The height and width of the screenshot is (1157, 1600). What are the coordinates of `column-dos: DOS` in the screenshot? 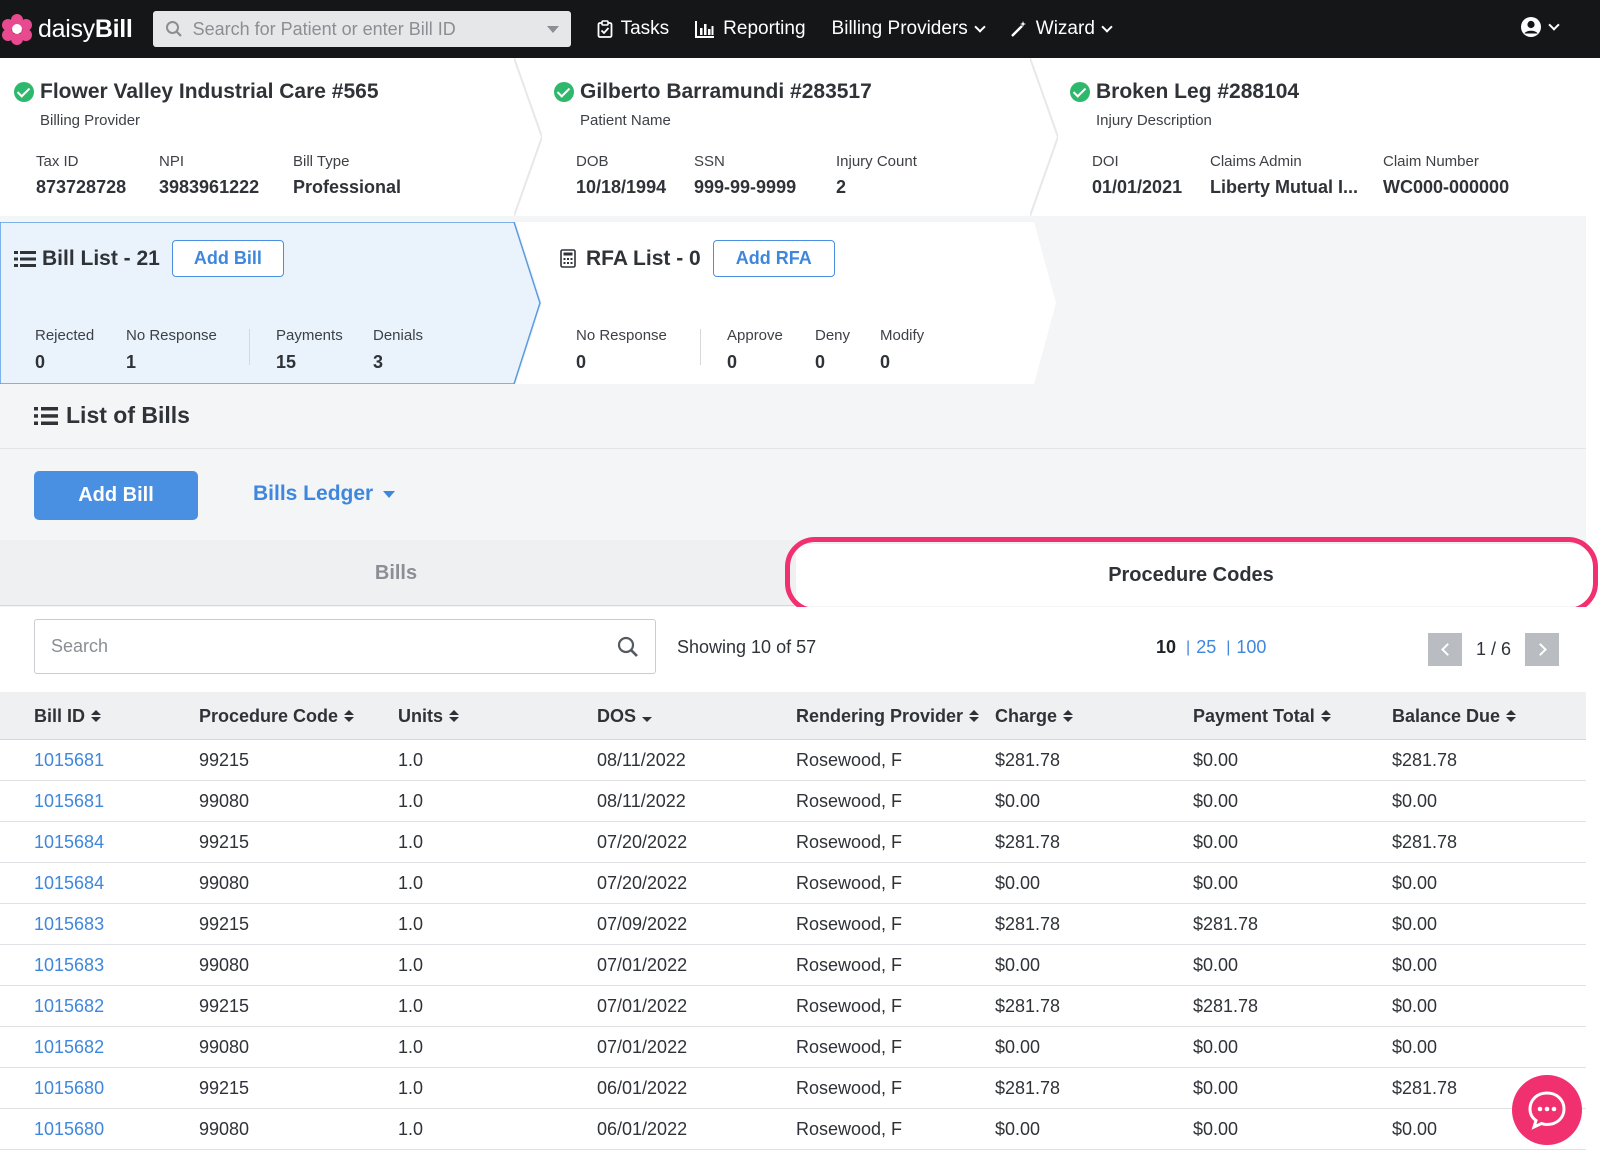 It's located at (625, 716).